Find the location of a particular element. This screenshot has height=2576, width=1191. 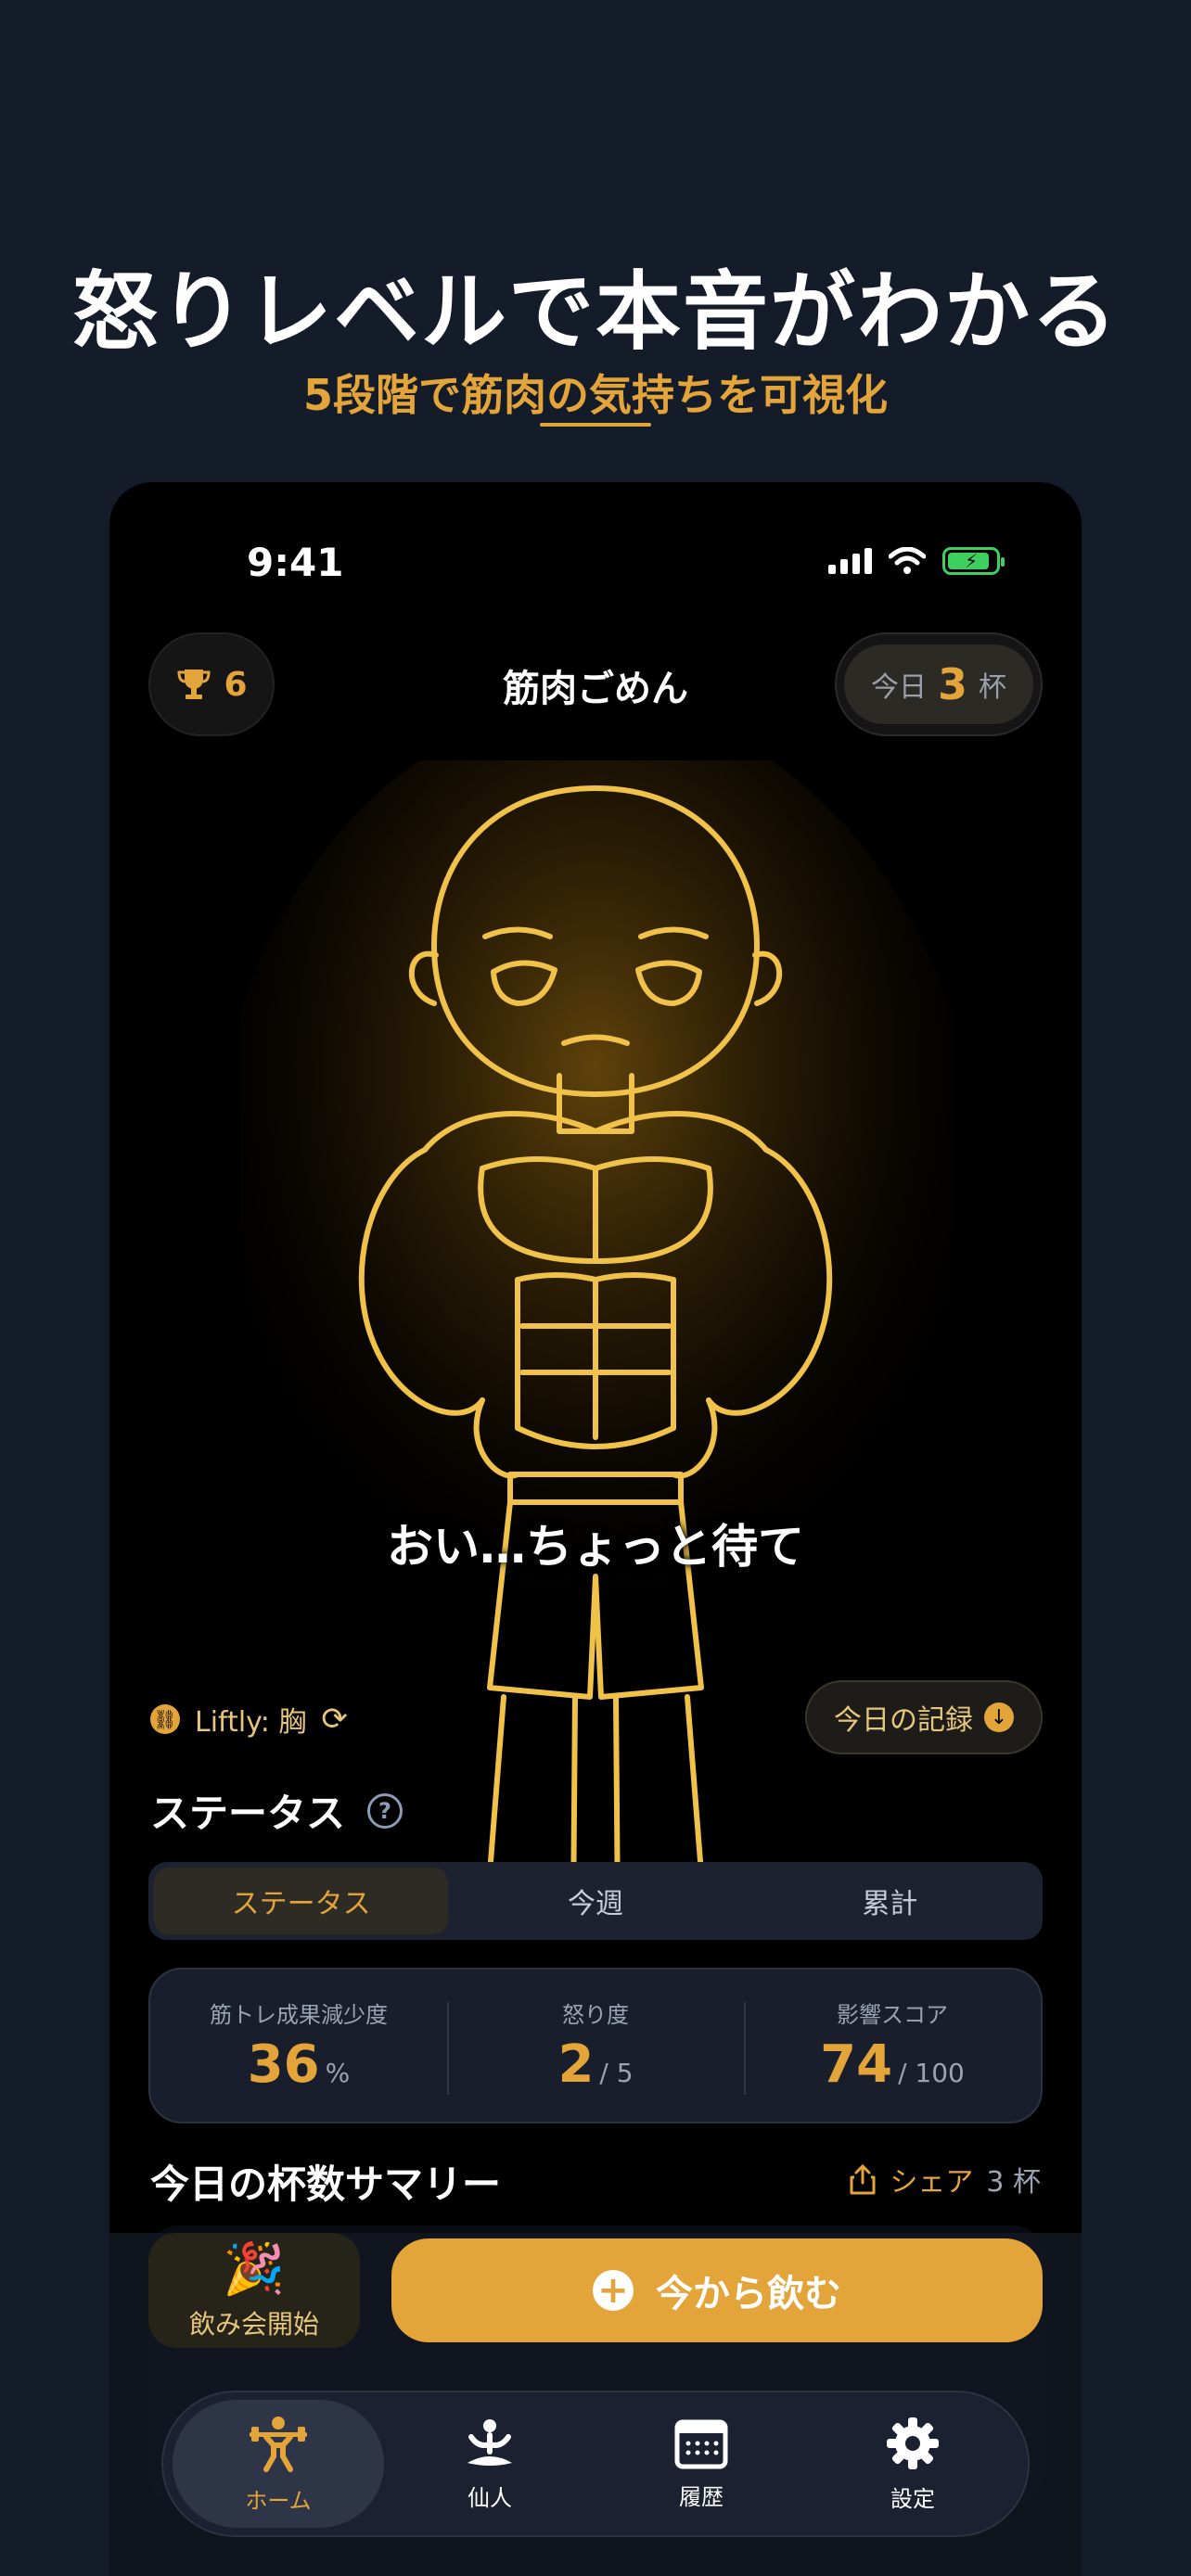

summary-title: 今日の杯数サマリー is located at coordinates (326, 2184).